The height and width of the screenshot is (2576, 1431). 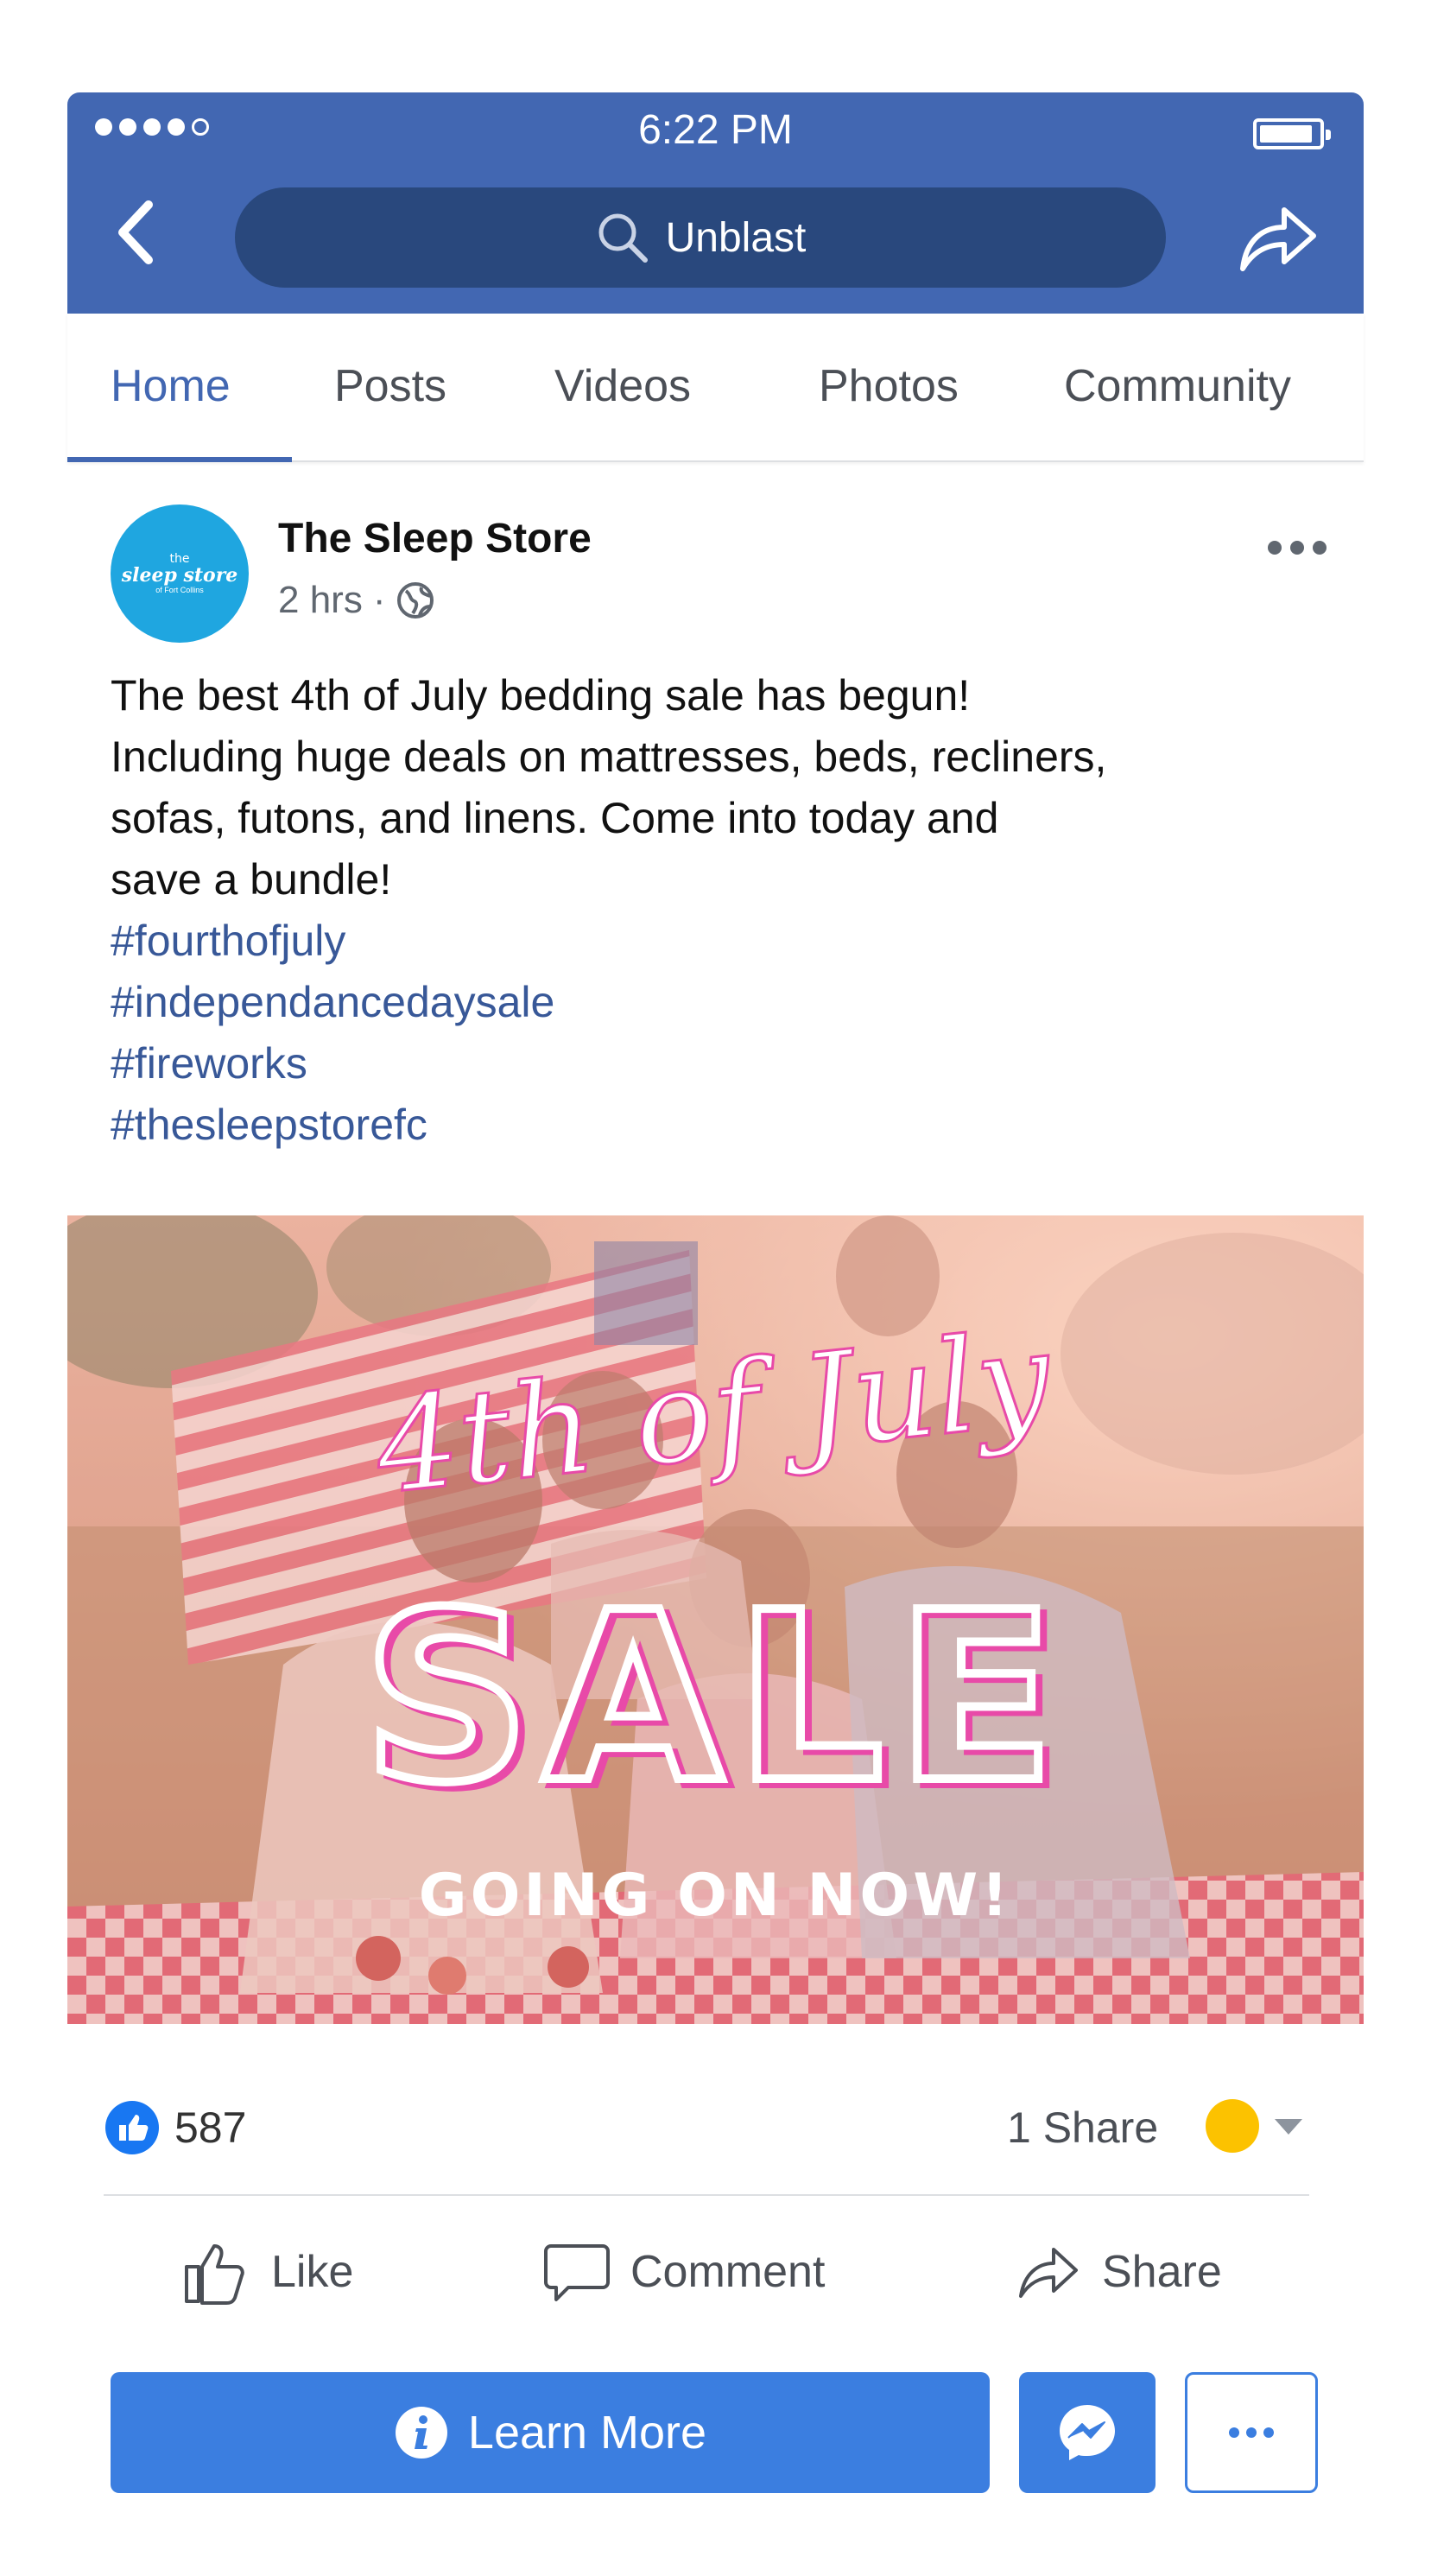 What do you see at coordinates (214, 2274) in the screenshot?
I see `thumbs-up-icon` at bounding box center [214, 2274].